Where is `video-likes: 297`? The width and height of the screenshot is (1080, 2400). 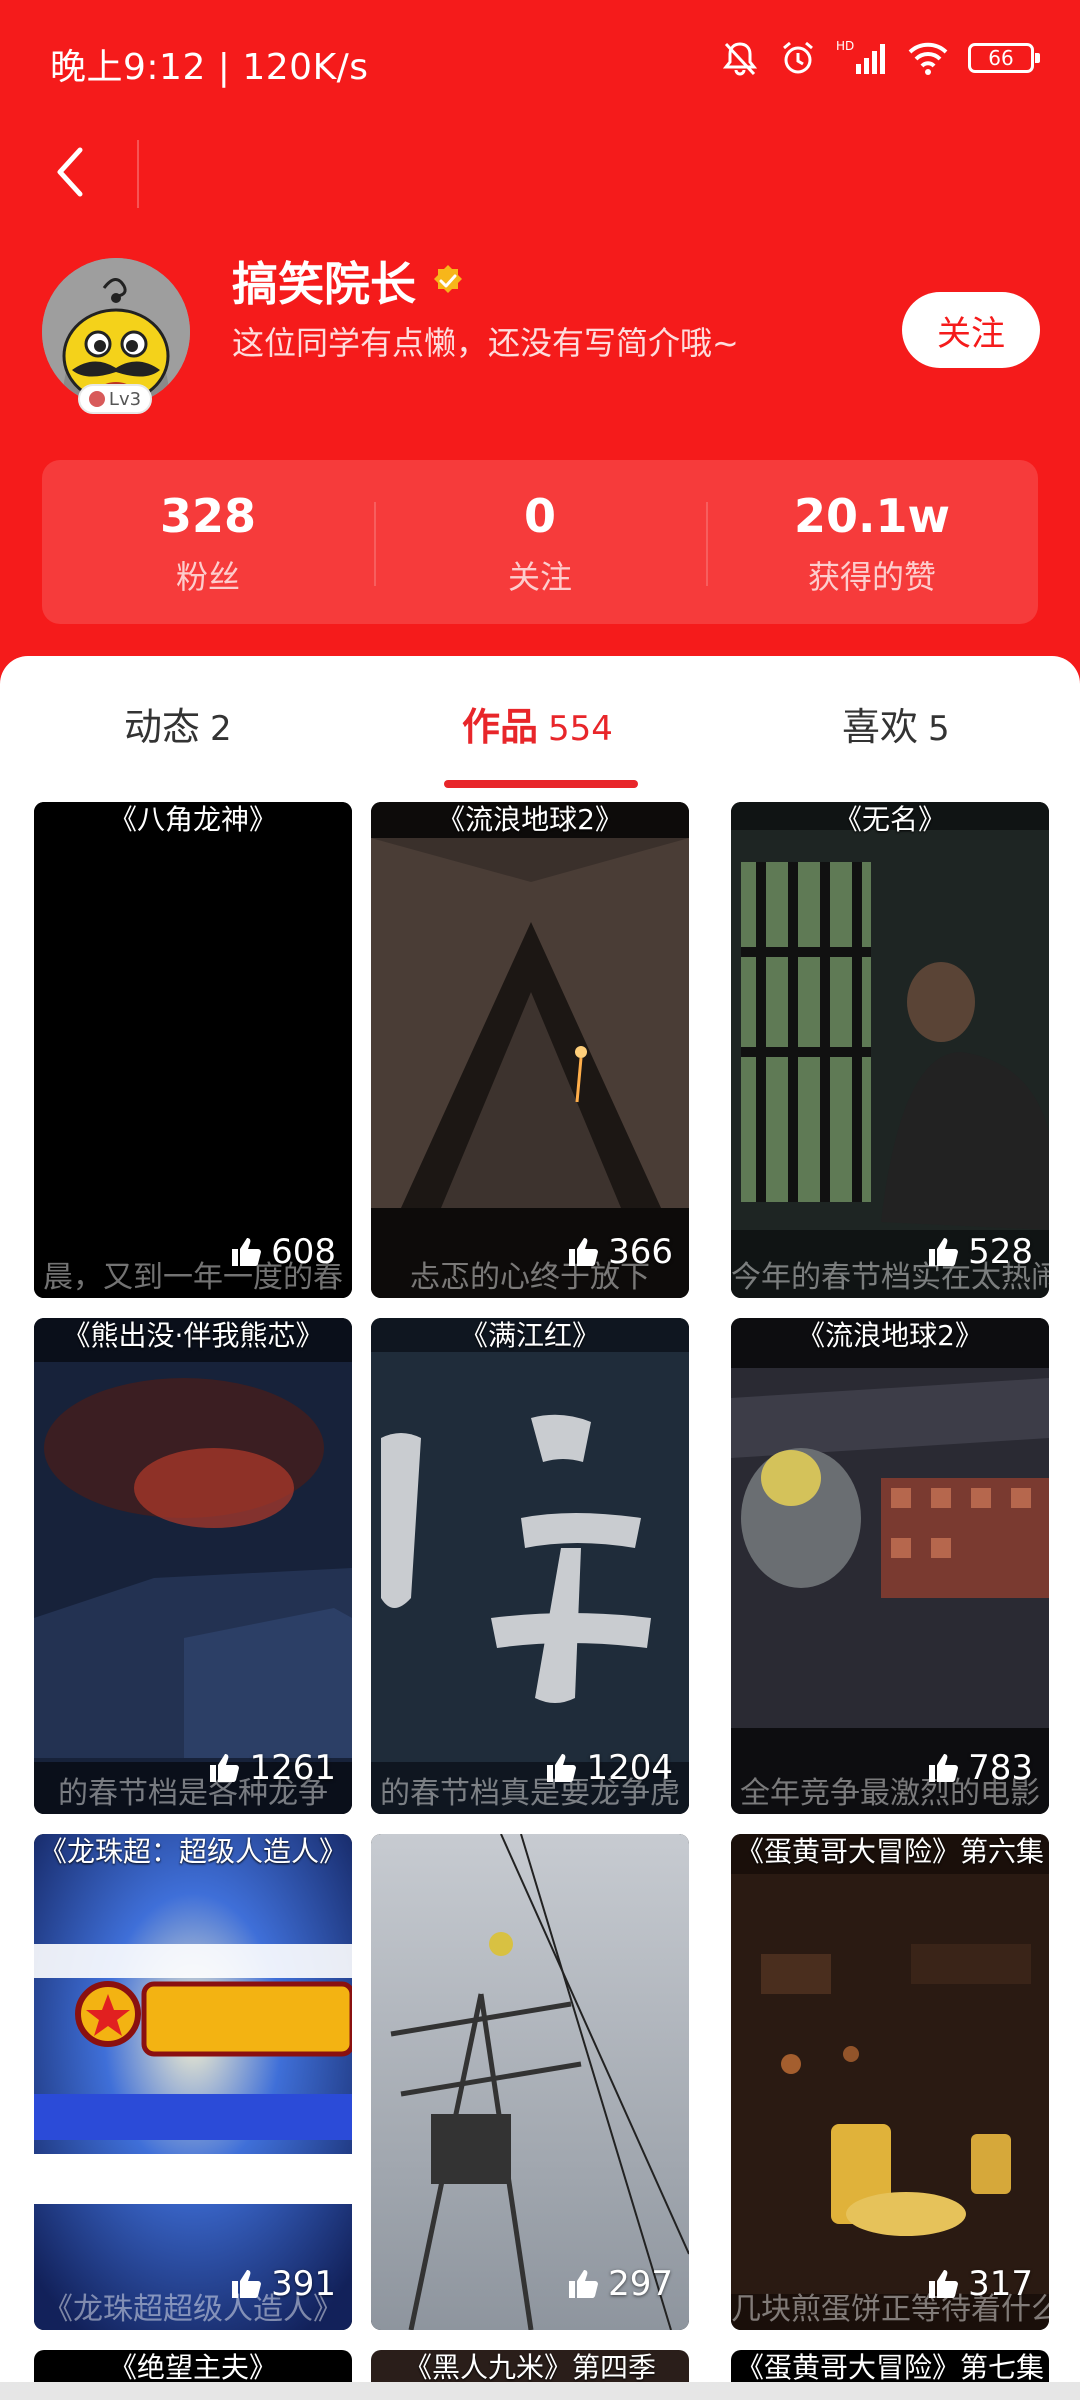 video-likes: 297 is located at coordinates (619, 2284).